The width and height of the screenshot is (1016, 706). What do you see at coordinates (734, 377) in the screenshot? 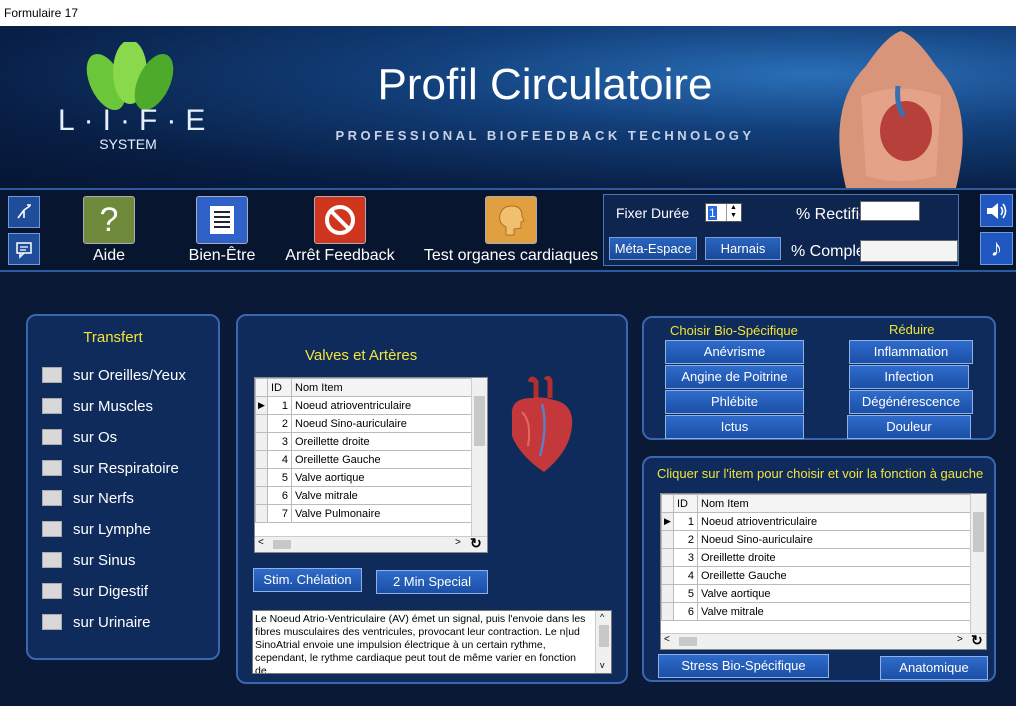
I see `angine-button: Angine de Poitrine` at bounding box center [734, 377].